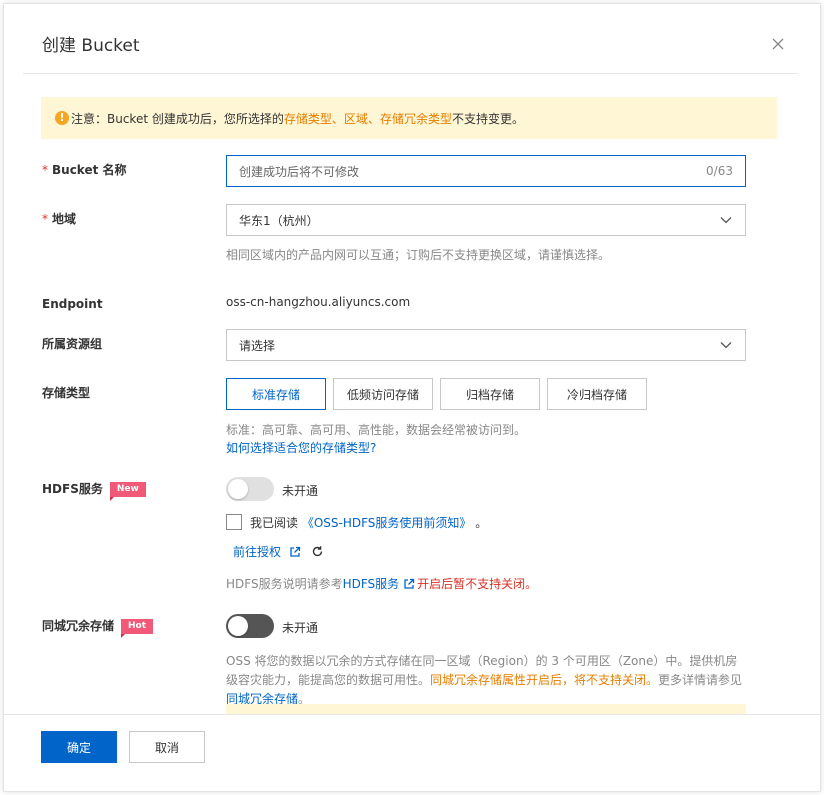 The image size is (824, 795). I want to click on zrs-label: 同城冗余存储 Hot, so click(98, 627).